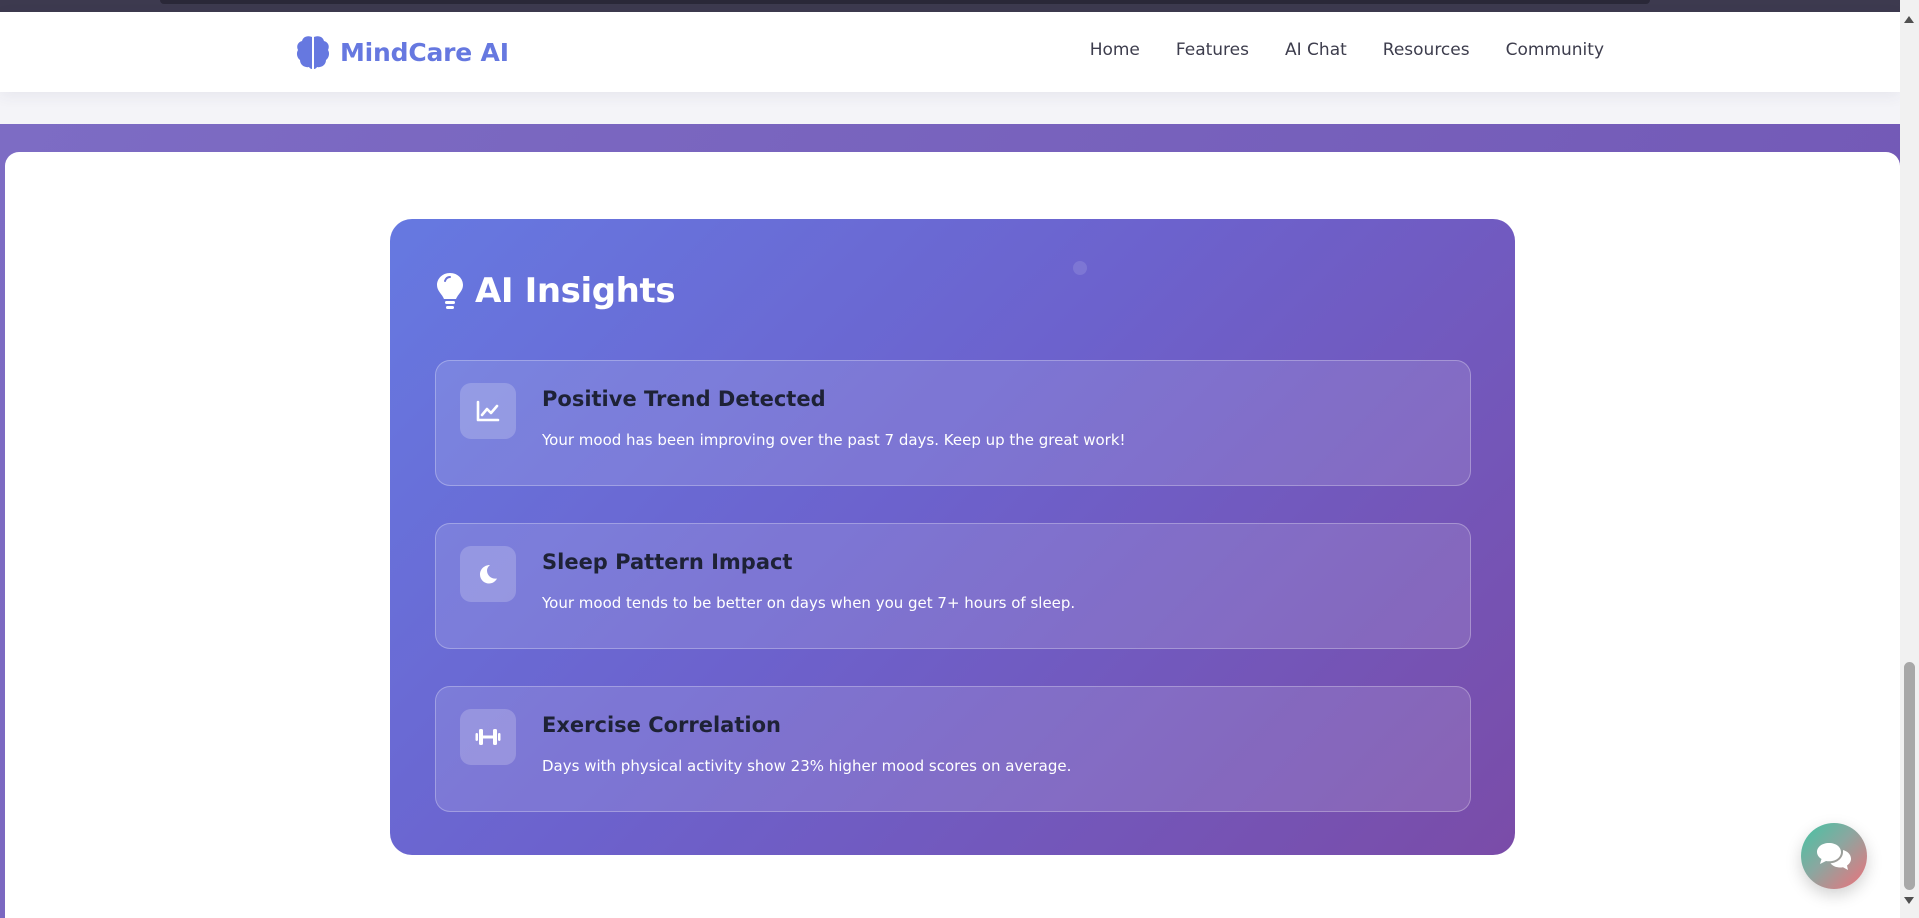 The image size is (1919, 918). What do you see at coordinates (1212, 50) in the screenshot?
I see `nav-link-features: Features` at bounding box center [1212, 50].